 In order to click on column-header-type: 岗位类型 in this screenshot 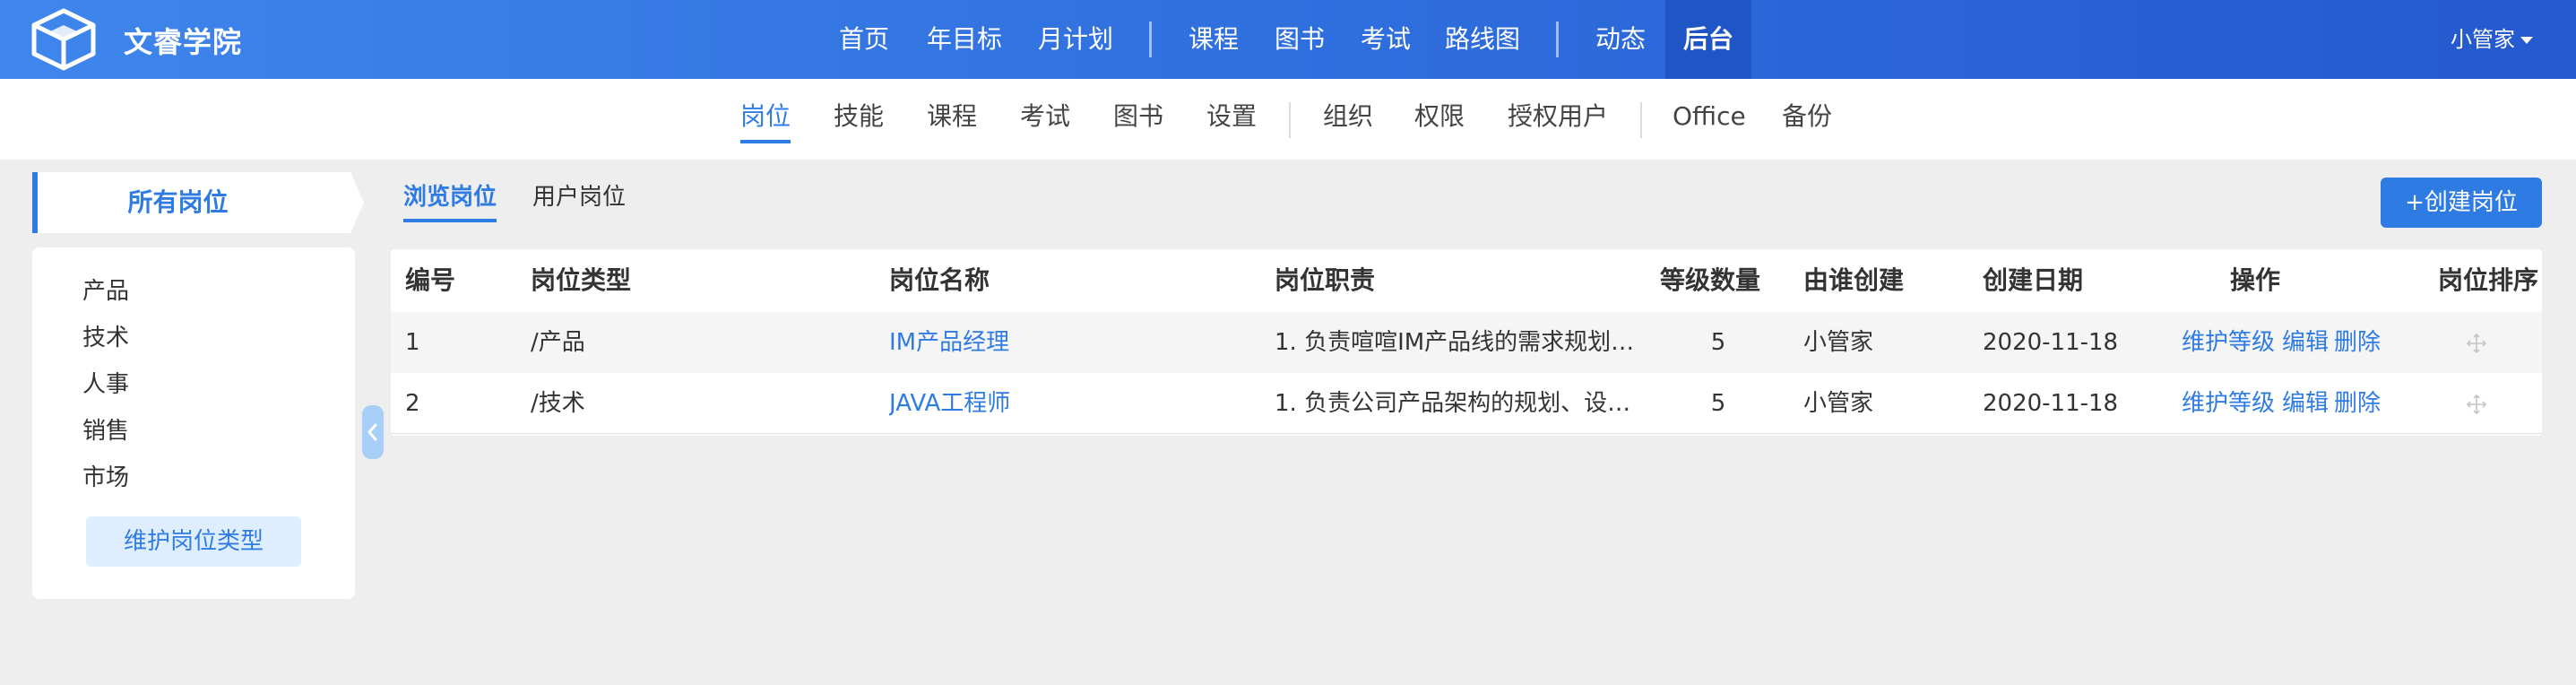, I will do `click(581, 280)`.